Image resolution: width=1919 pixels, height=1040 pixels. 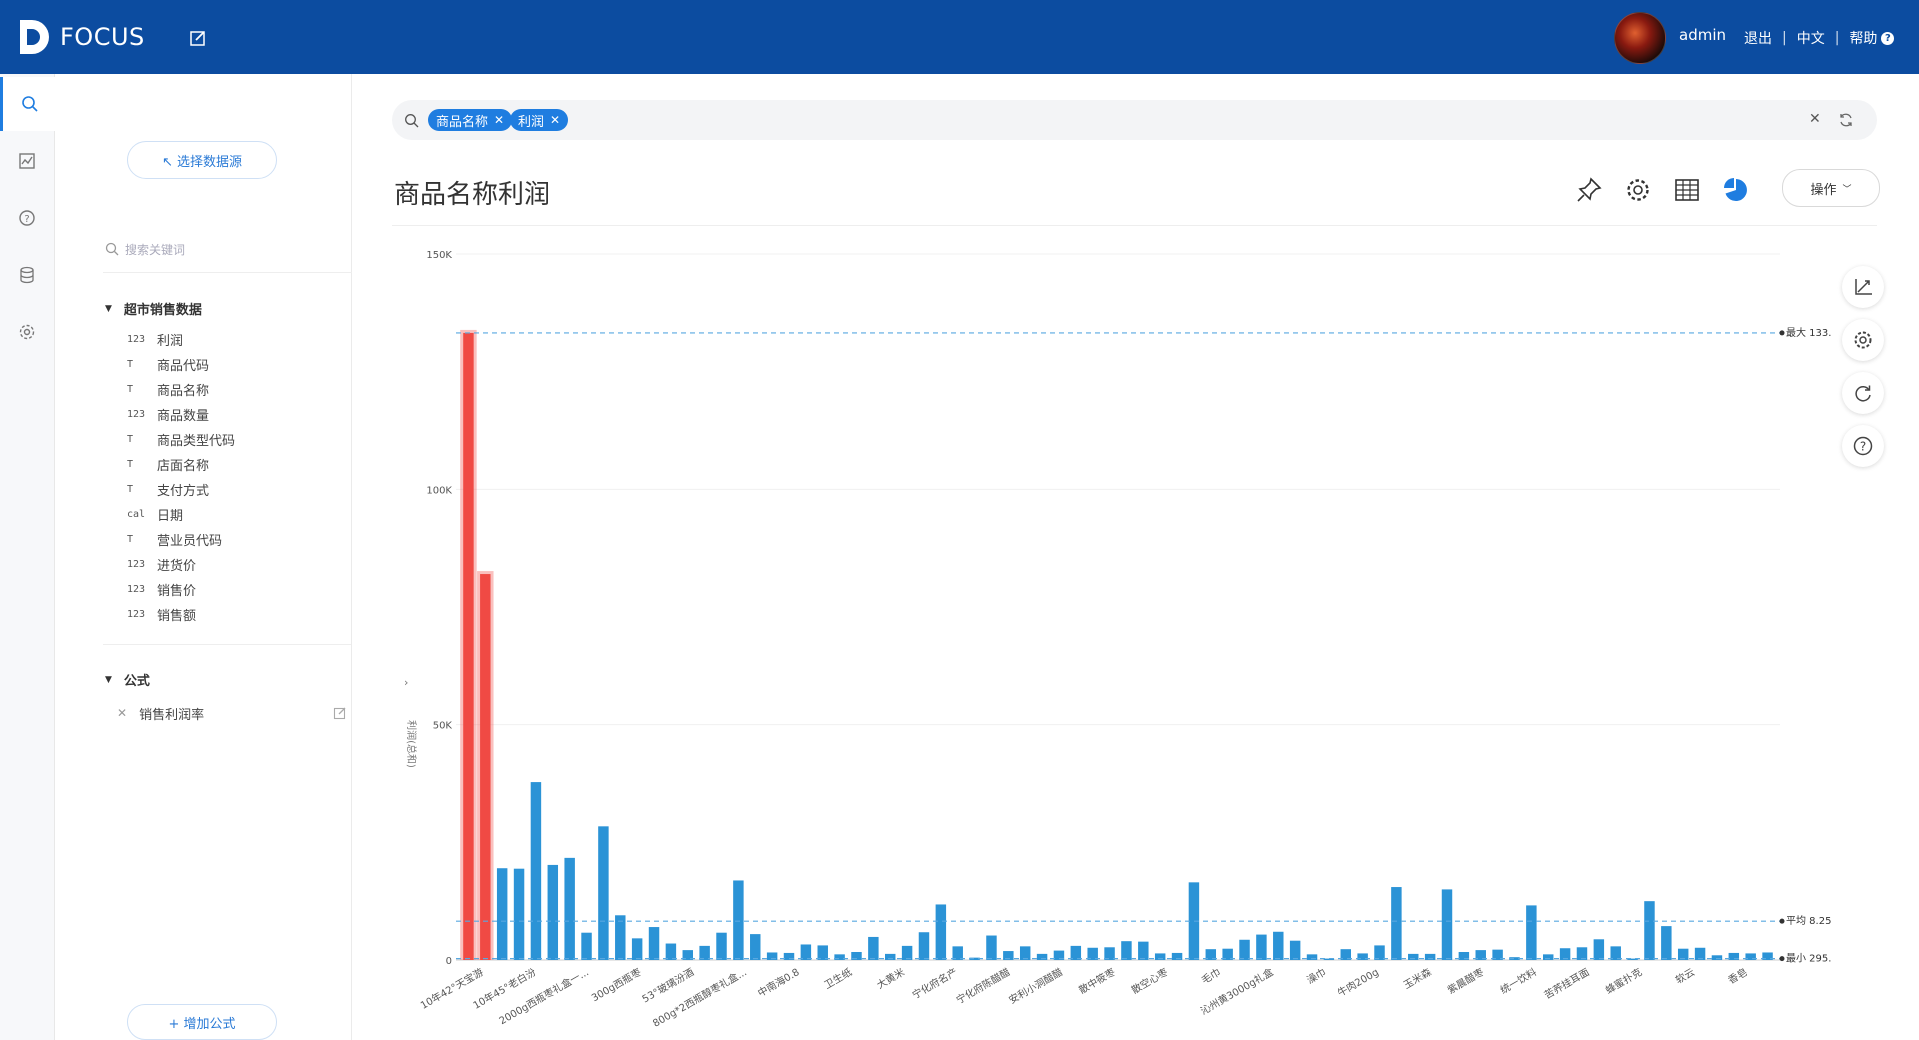 What do you see at coordinates (27, 332) in the screenshot?
I see `rail-settings` at bounding box center [27, 332].